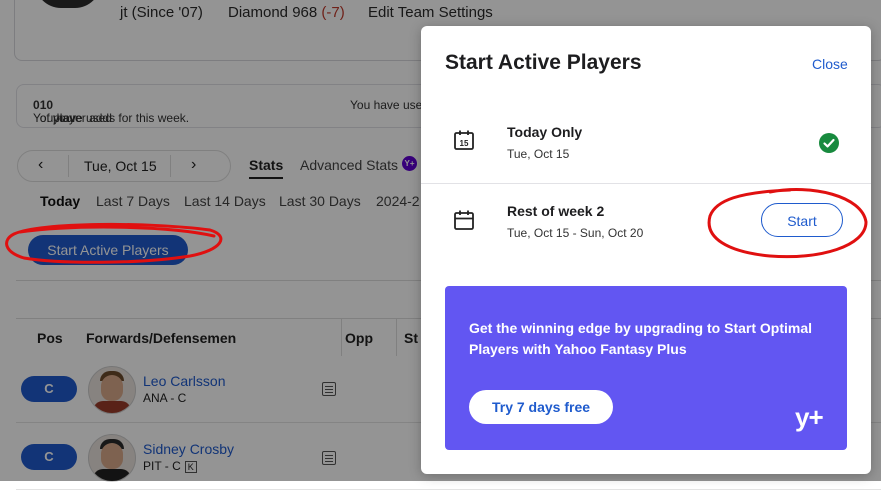 This screenshot has height=491, width=881. What do you see at coordinates (830, 64) in the screenshot?
I see `close-button: Close` at bounding box center [830, 64].